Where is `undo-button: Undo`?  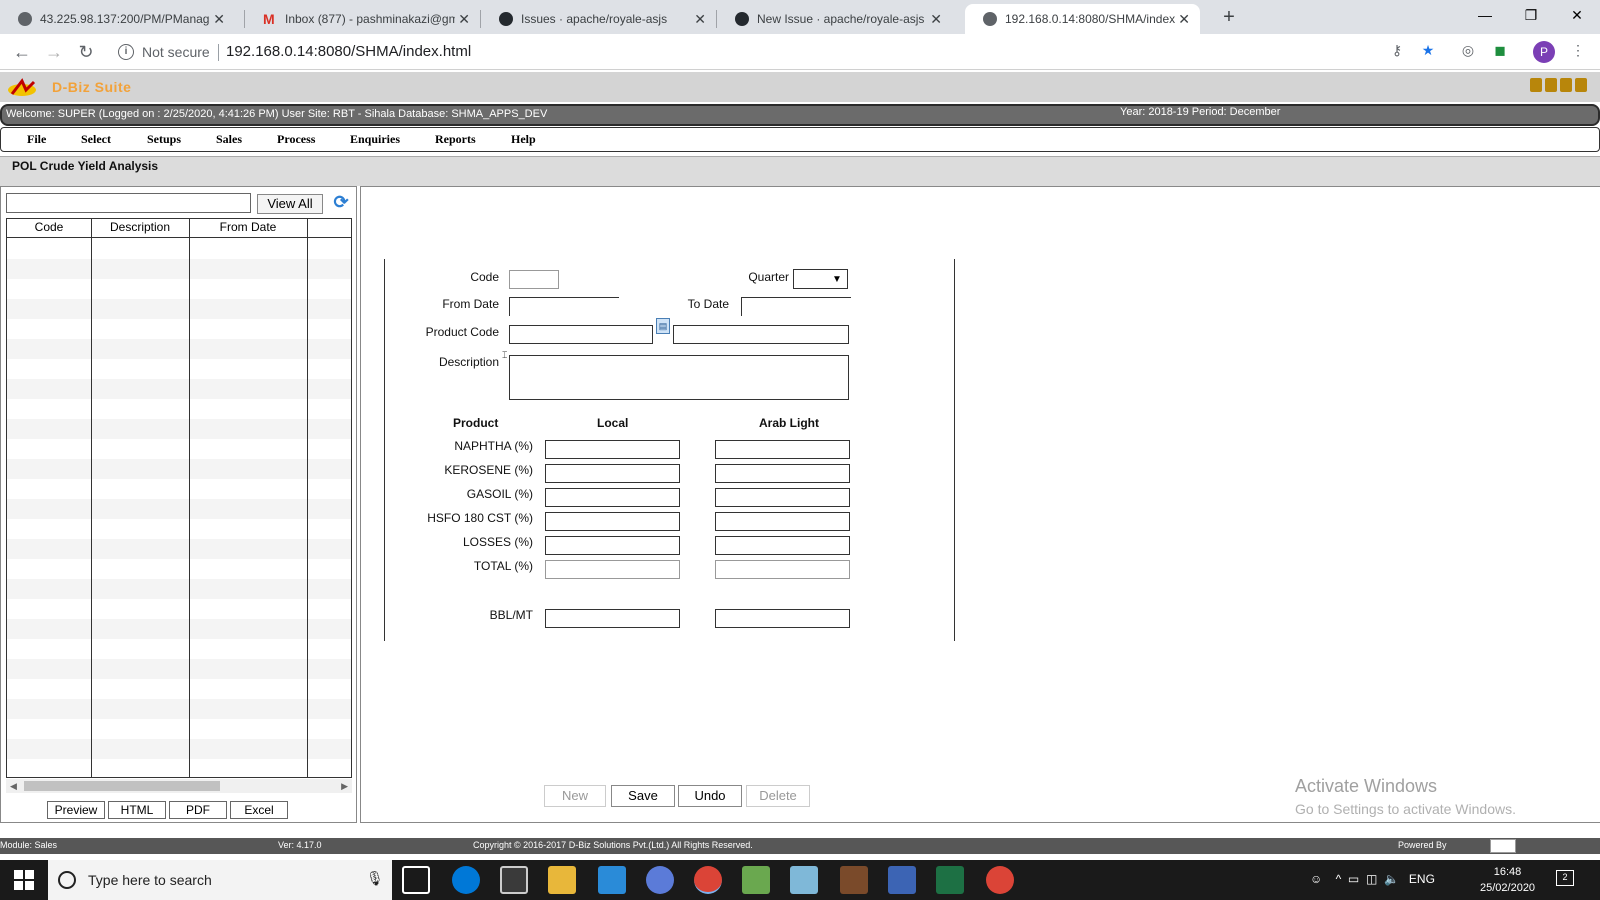 undo-button: Undo is located at coordinates (710, 796).